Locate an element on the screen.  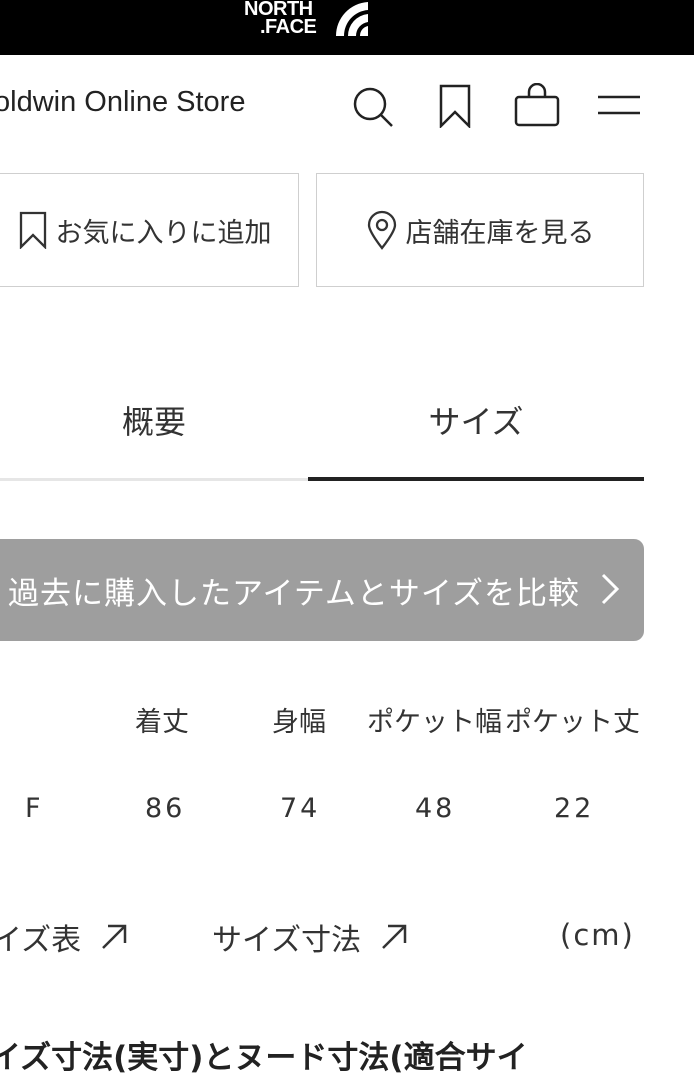
compare-size-button: 過去に購入したアイテムとサイズを比較 is located at coordinates (322, 590).